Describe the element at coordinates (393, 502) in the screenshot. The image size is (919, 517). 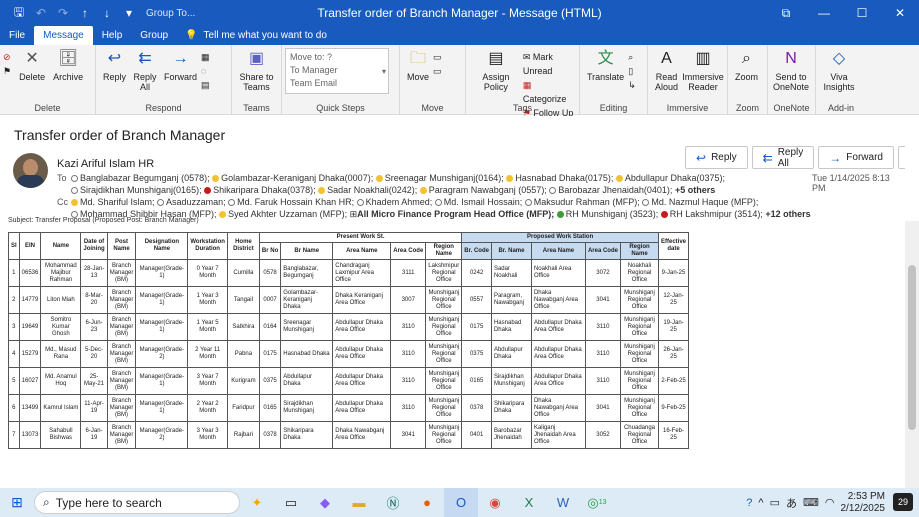
I see `app-n-icon: Ⓝ` at that location.